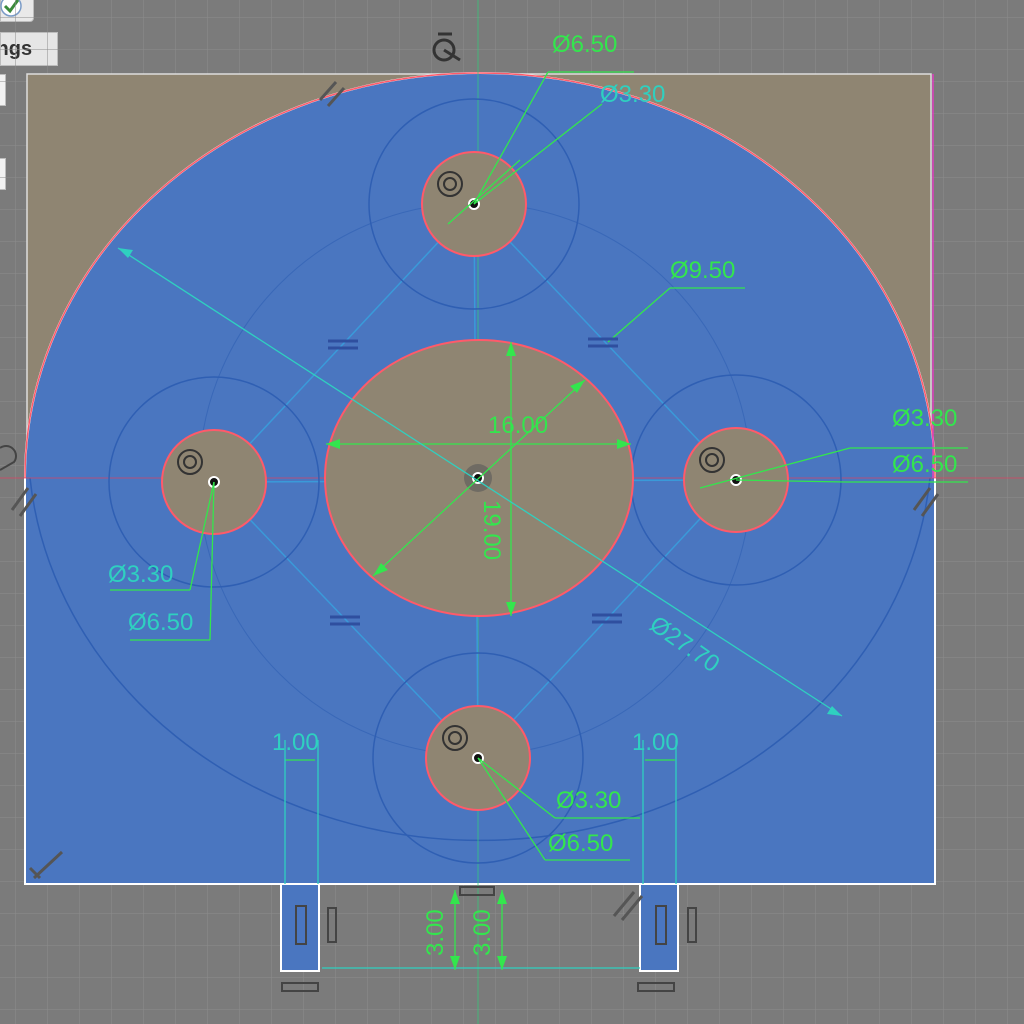  Describe the element at coordinates (482, 932) in the screenshot. I see `dim-tab-height-b: 3.00` at that location.